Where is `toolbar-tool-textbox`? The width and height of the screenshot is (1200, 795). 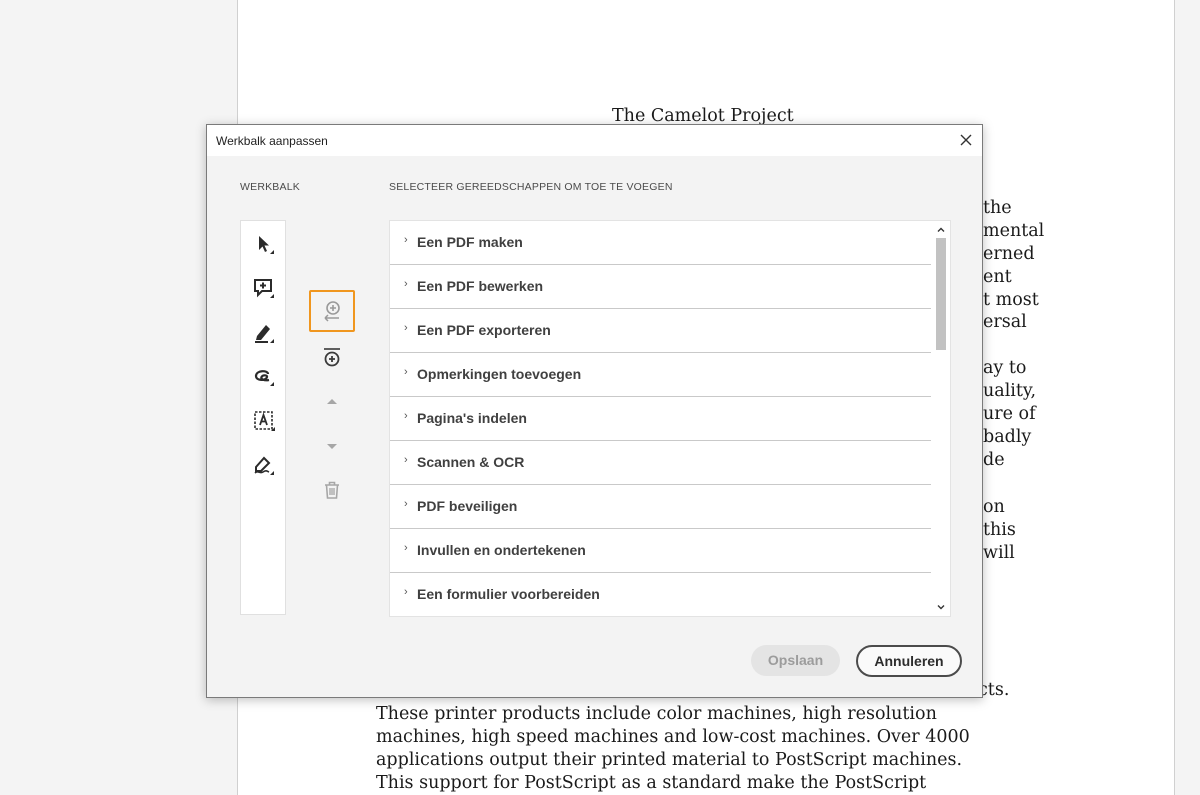
toolbar-tool-textbox is located at coordinates (264, 421).